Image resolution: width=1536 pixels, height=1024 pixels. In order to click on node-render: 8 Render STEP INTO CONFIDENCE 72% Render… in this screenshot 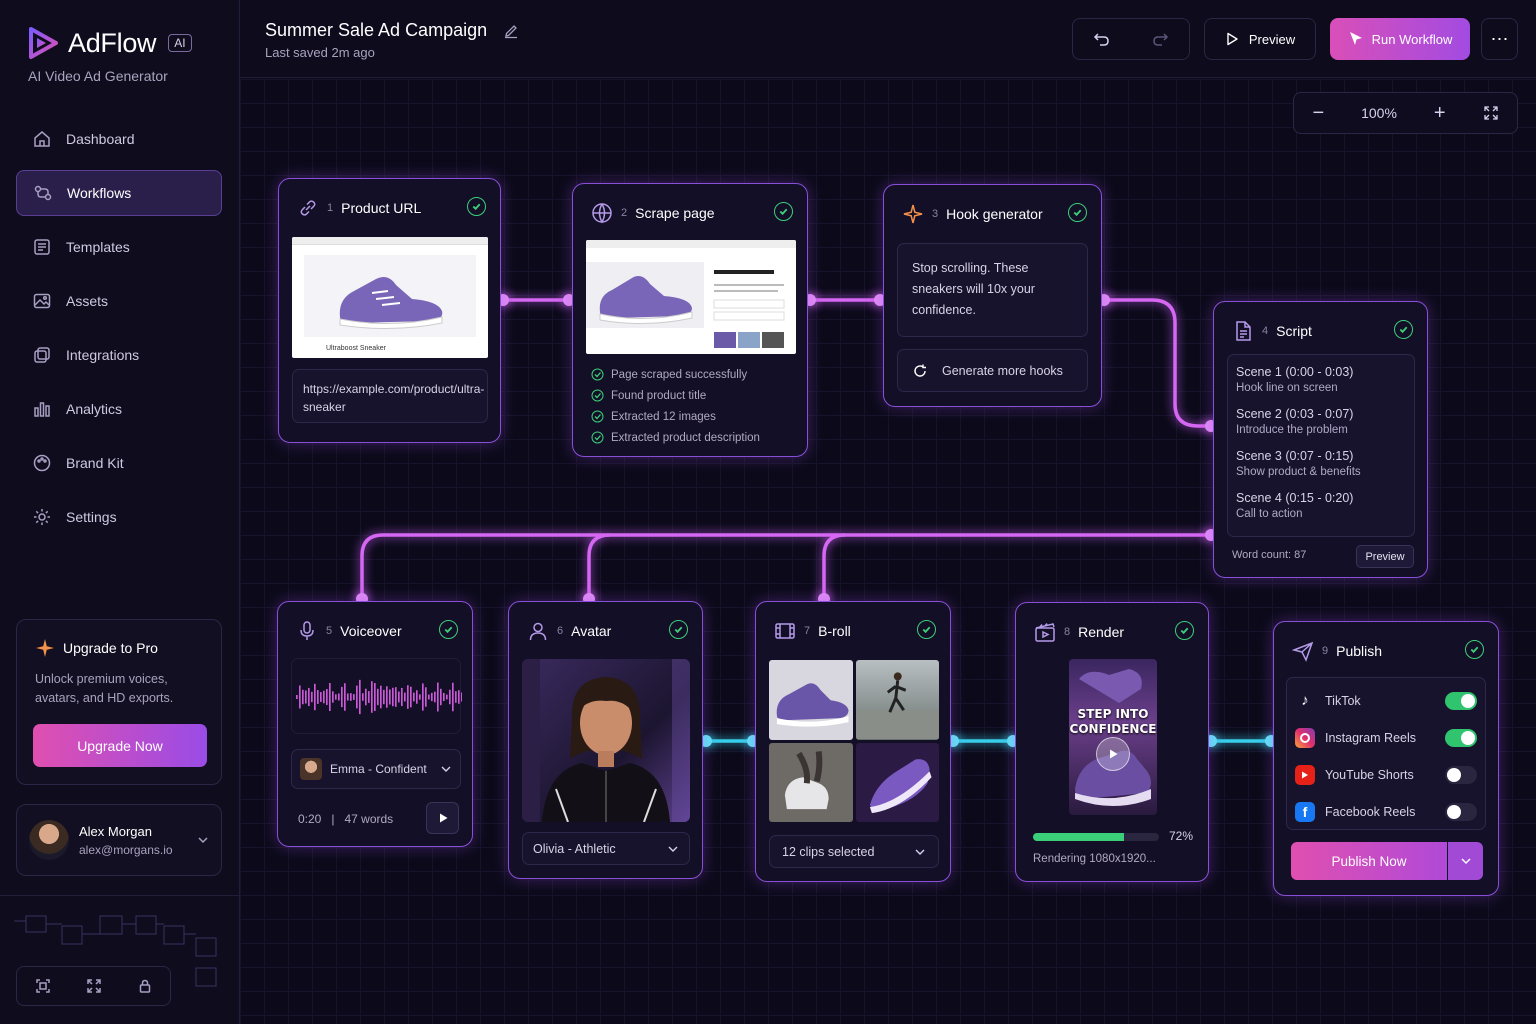, I will do `click(1112, 742)`.